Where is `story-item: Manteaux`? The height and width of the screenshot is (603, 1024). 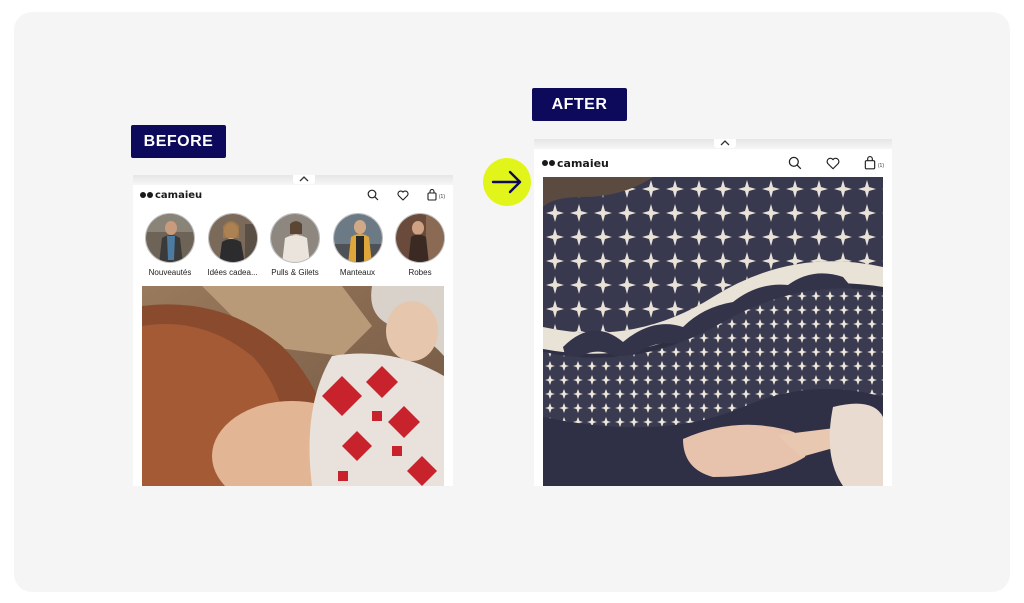 story-item: Manteaux is located at coordinates (358, 248).